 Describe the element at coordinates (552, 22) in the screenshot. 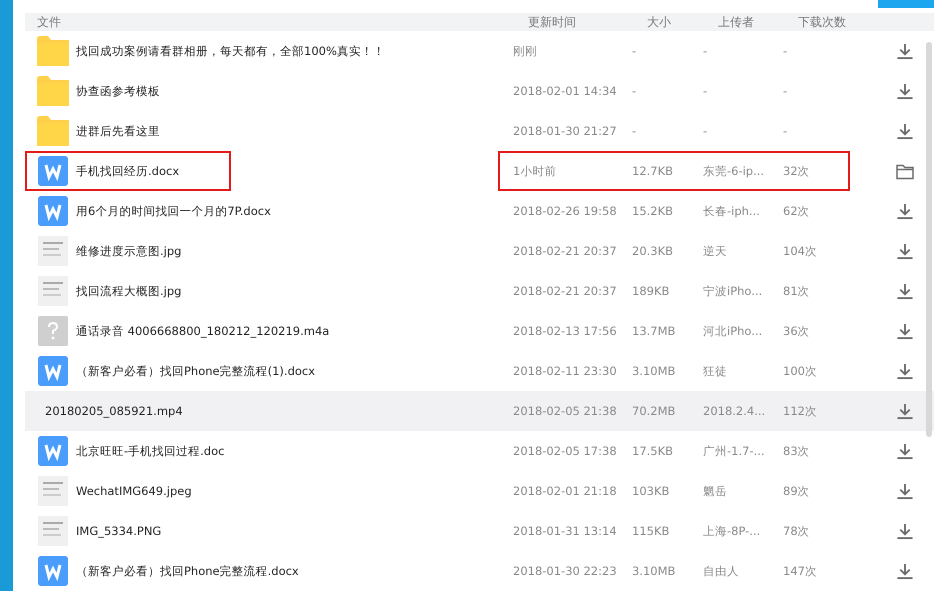

I see `column-header: 更新时间` at that location.